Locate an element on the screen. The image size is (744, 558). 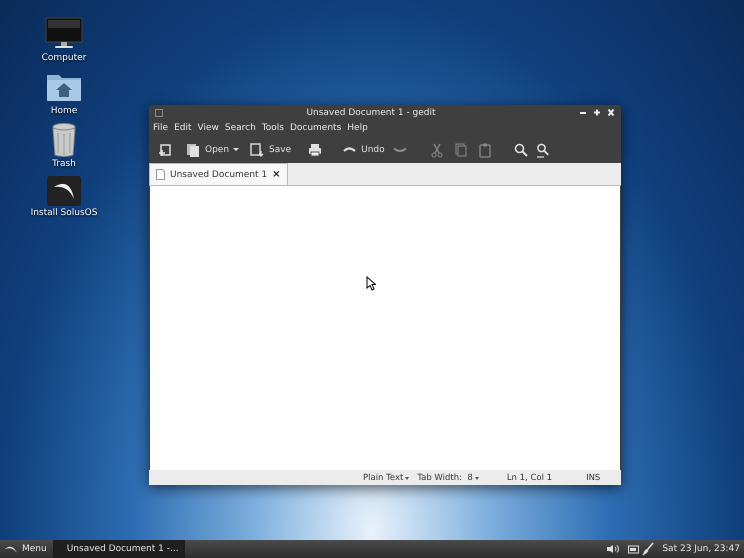
network-plug-icon is located at coordinates (648, 549).